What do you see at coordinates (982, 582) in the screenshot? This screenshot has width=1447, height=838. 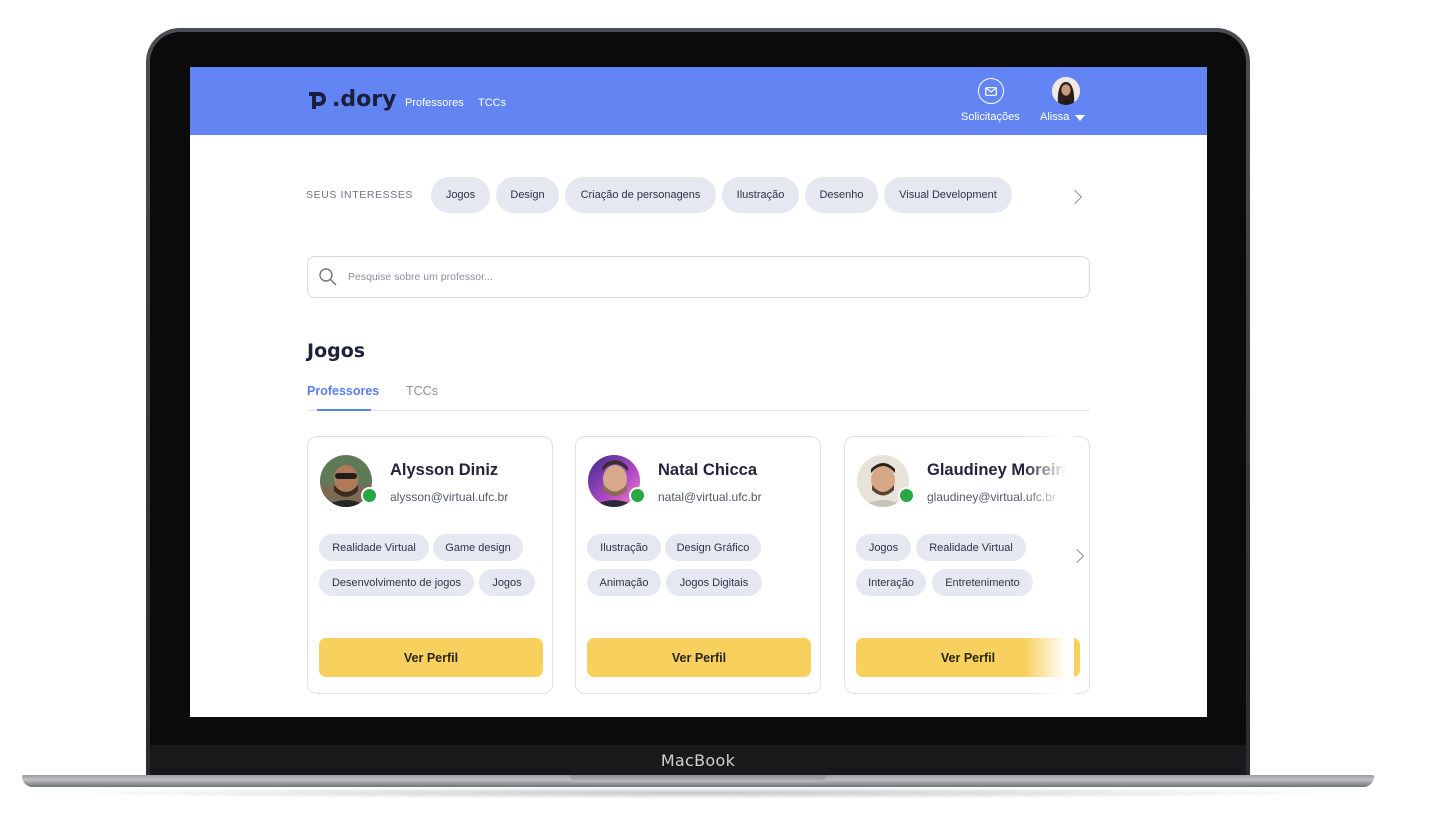 I see `professor-tag: Entretenimento` at bounding box center [982, 582].